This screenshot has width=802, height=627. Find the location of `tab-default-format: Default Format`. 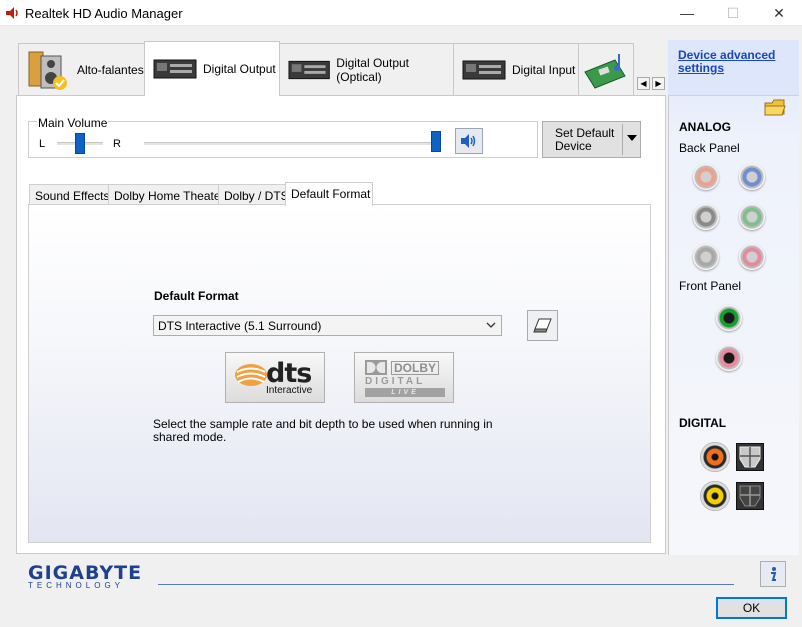

tab-default-format: Default Format is located at coordinates (329, 194).